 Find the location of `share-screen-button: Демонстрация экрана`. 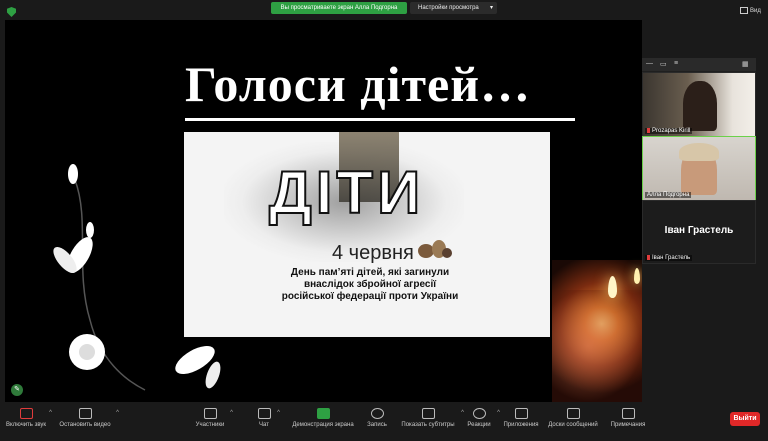

share-screen-button: Демонстрация экрана is located at coordinates (323, 418).